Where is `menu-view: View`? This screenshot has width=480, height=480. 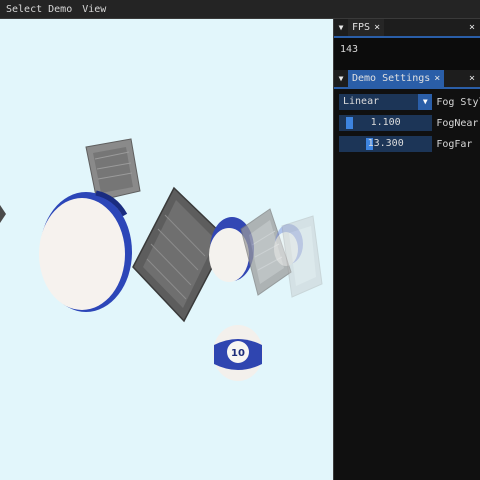 menu-view: View is located at coordinates (94, 9).